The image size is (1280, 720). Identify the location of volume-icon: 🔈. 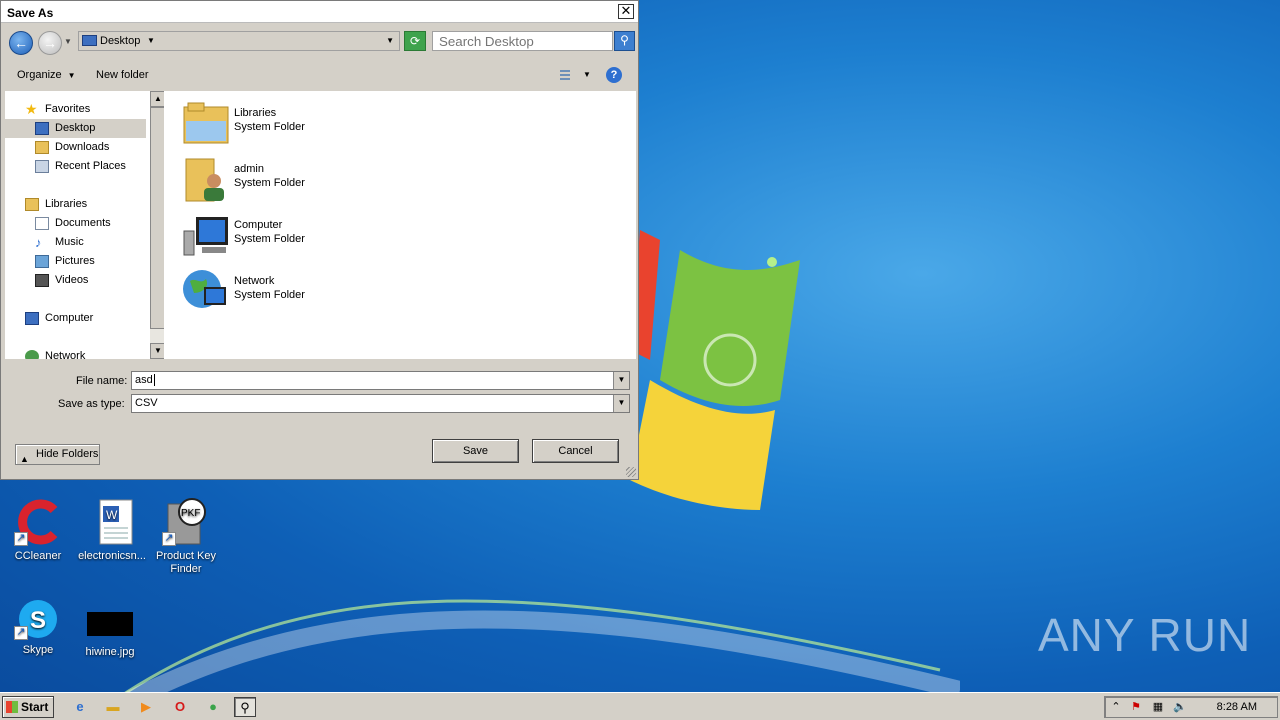
(1180, 707).